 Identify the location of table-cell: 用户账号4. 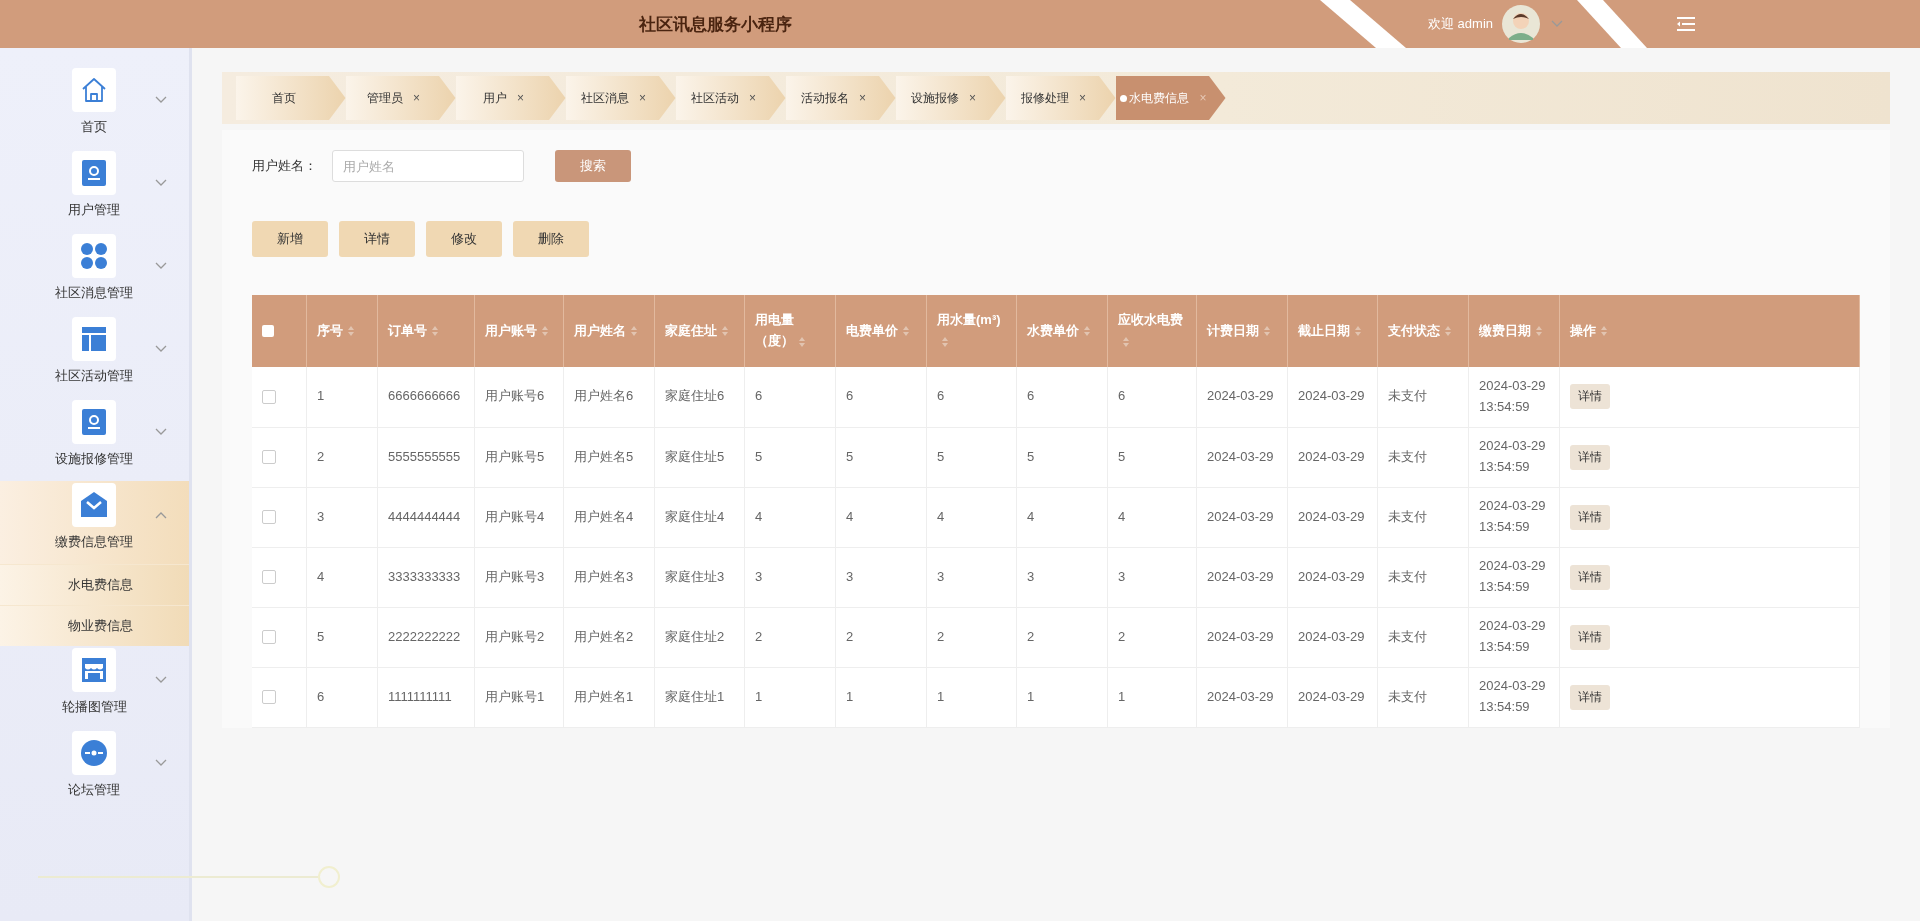
(519, 517).